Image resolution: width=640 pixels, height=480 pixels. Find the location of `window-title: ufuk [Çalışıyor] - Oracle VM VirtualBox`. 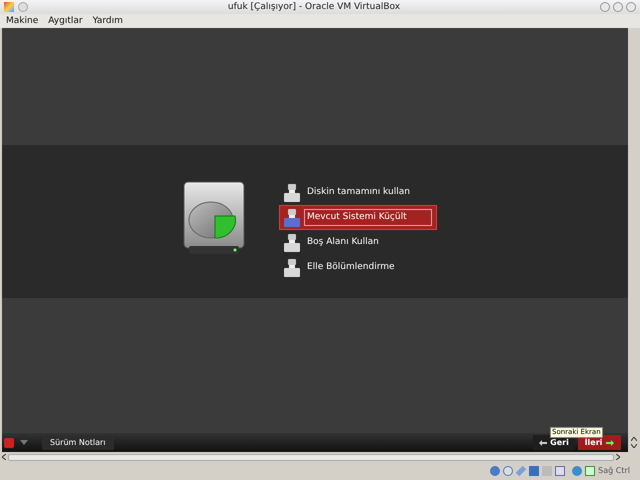

window-title: ufuk [Çalışıyor] - Oracle VM VirtualBox is located at coordinates (314, 7).